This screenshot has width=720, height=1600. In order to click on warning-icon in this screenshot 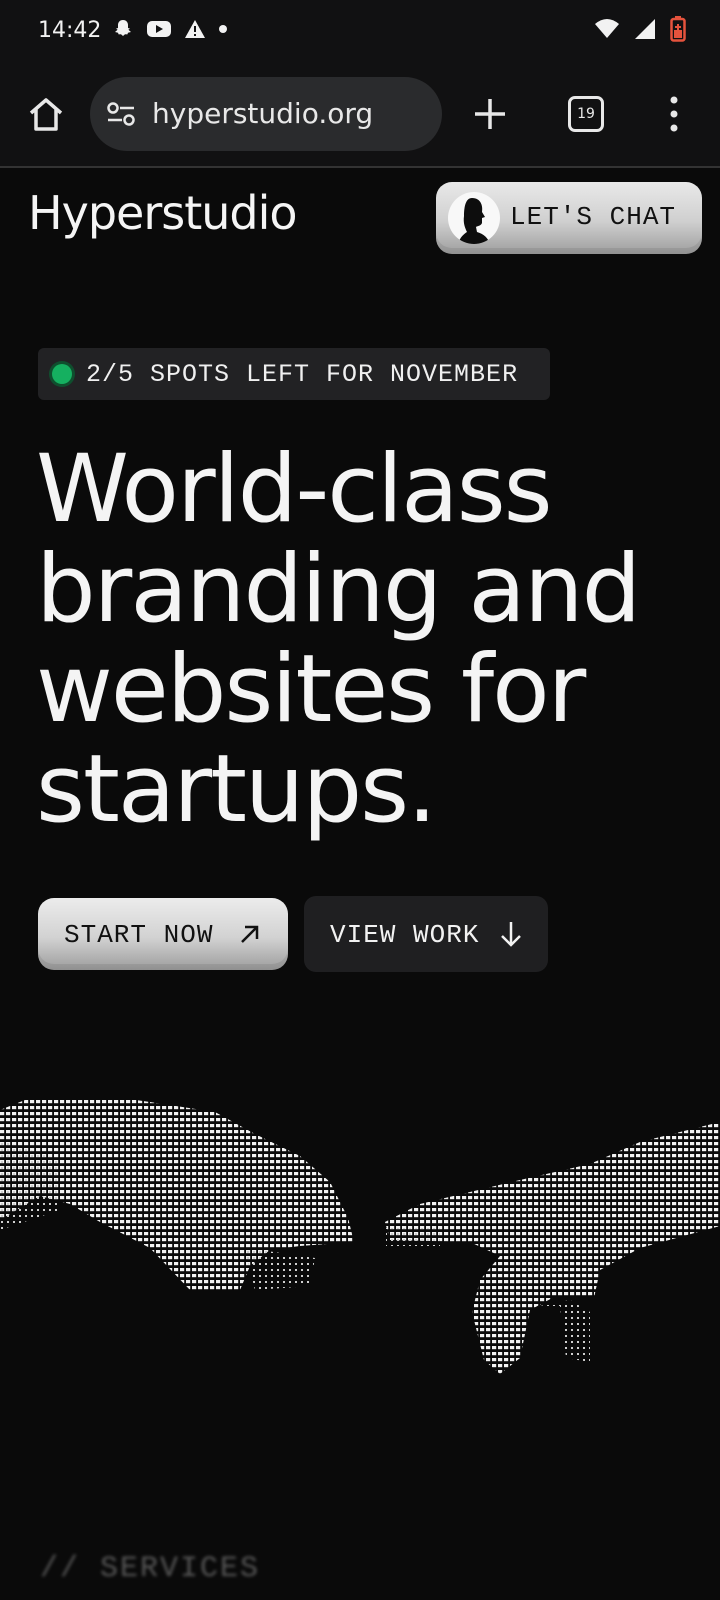, I will do `click(195, 29)`.